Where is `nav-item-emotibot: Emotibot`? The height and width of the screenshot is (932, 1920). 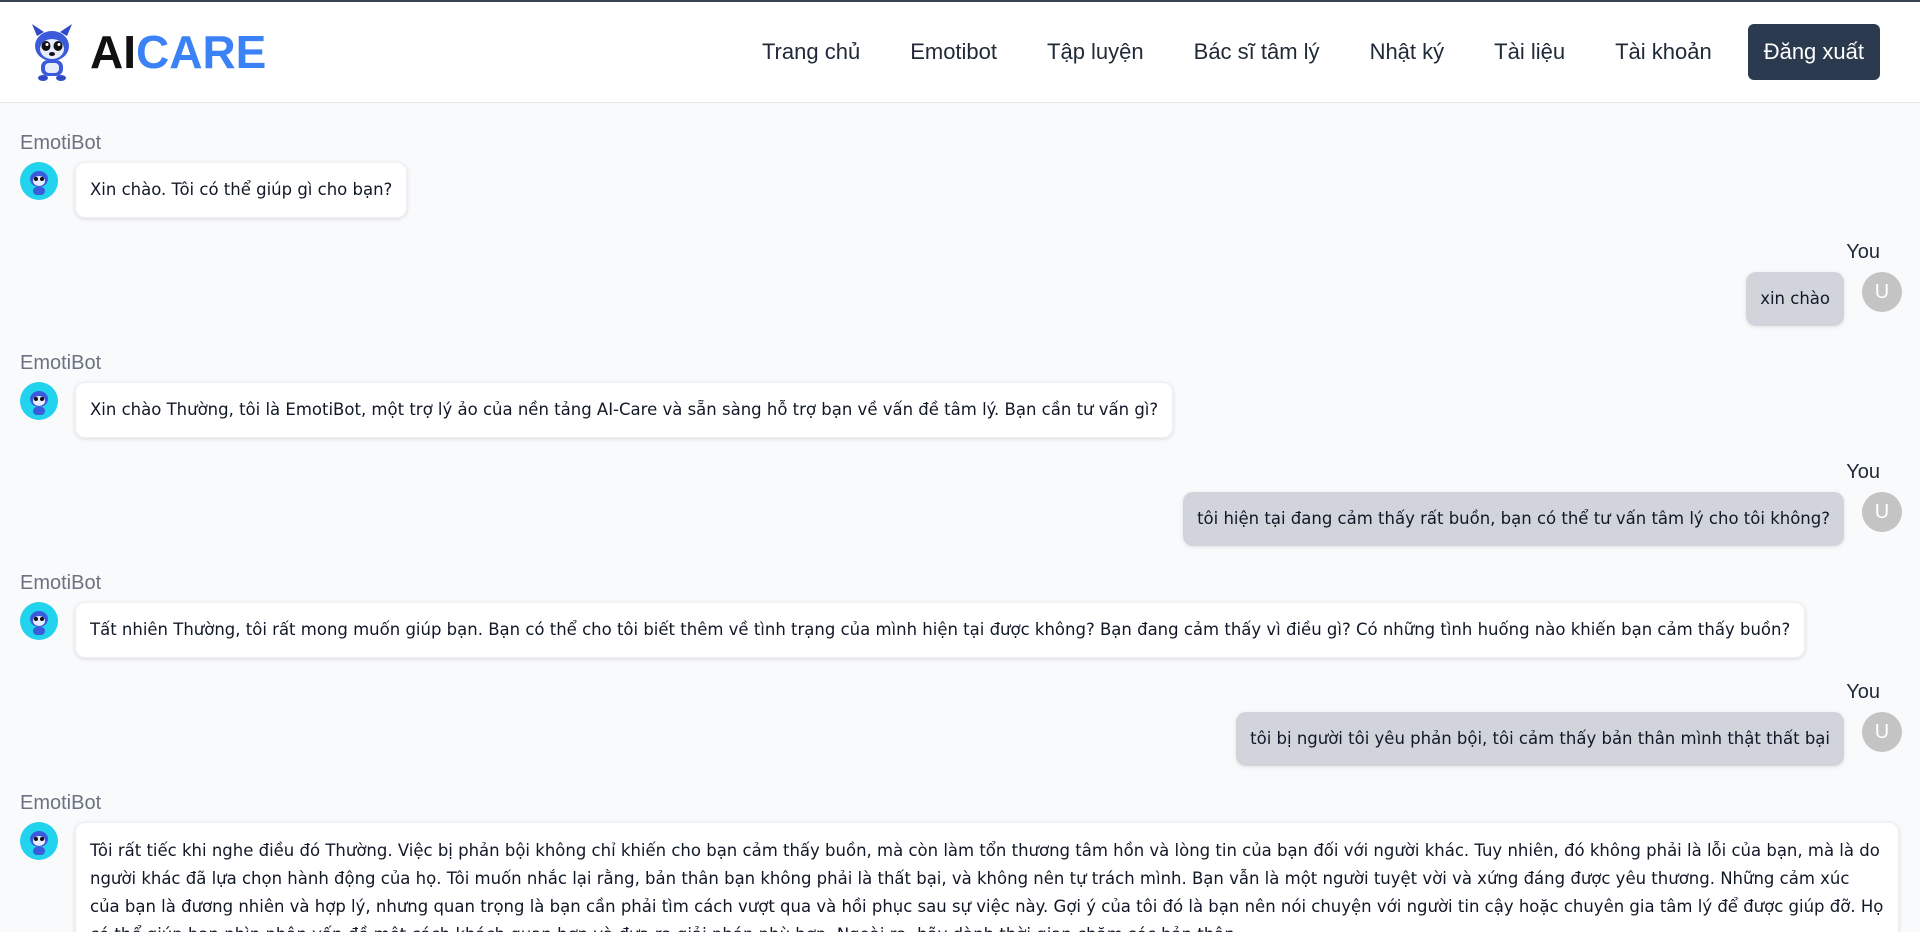 nav-item-emotibot: Emotibot is located at coordinates (953, 52).